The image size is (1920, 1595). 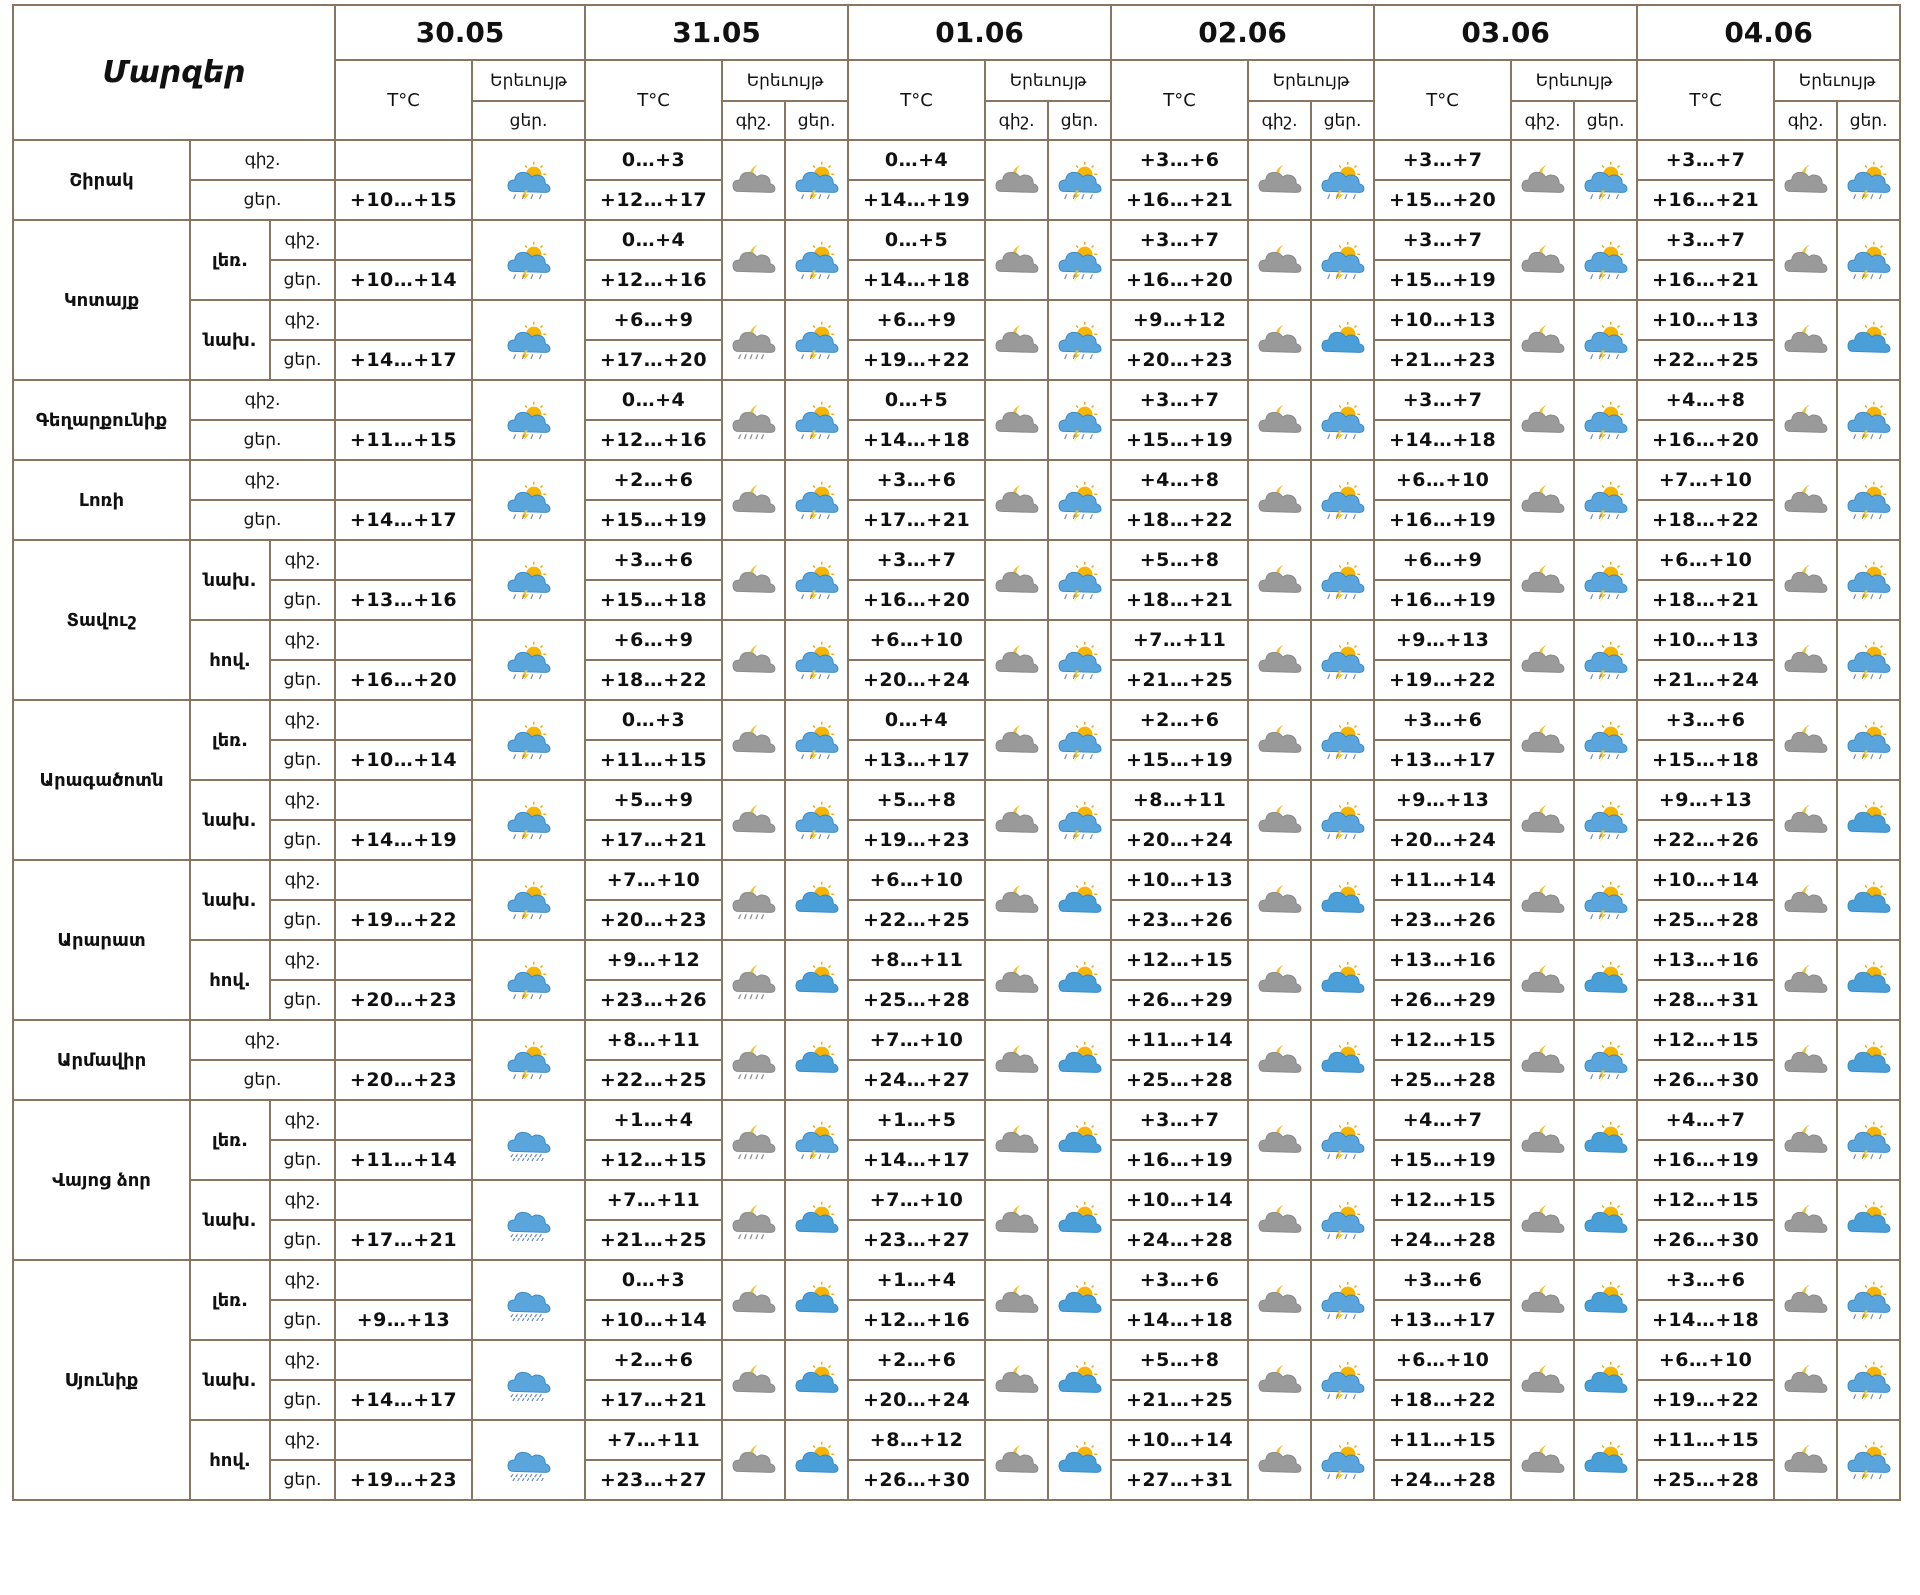 What do you see at coordinates (1180, 1280) in the screenshot?
I see `night-temperature: +3…+6` at bounding box center [1180, 1280].